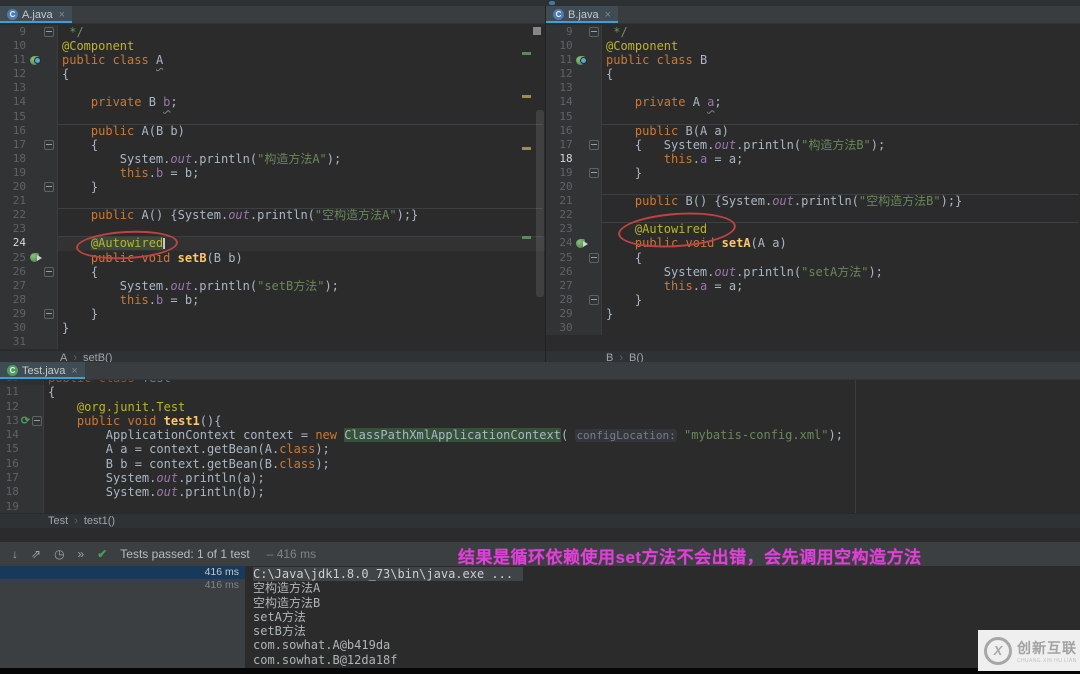 This screenshot has height=674, width=1080. Describe the element at coordinates (58, 521) in the screenshot. I see `breadcrumb-class: Test` at that location.